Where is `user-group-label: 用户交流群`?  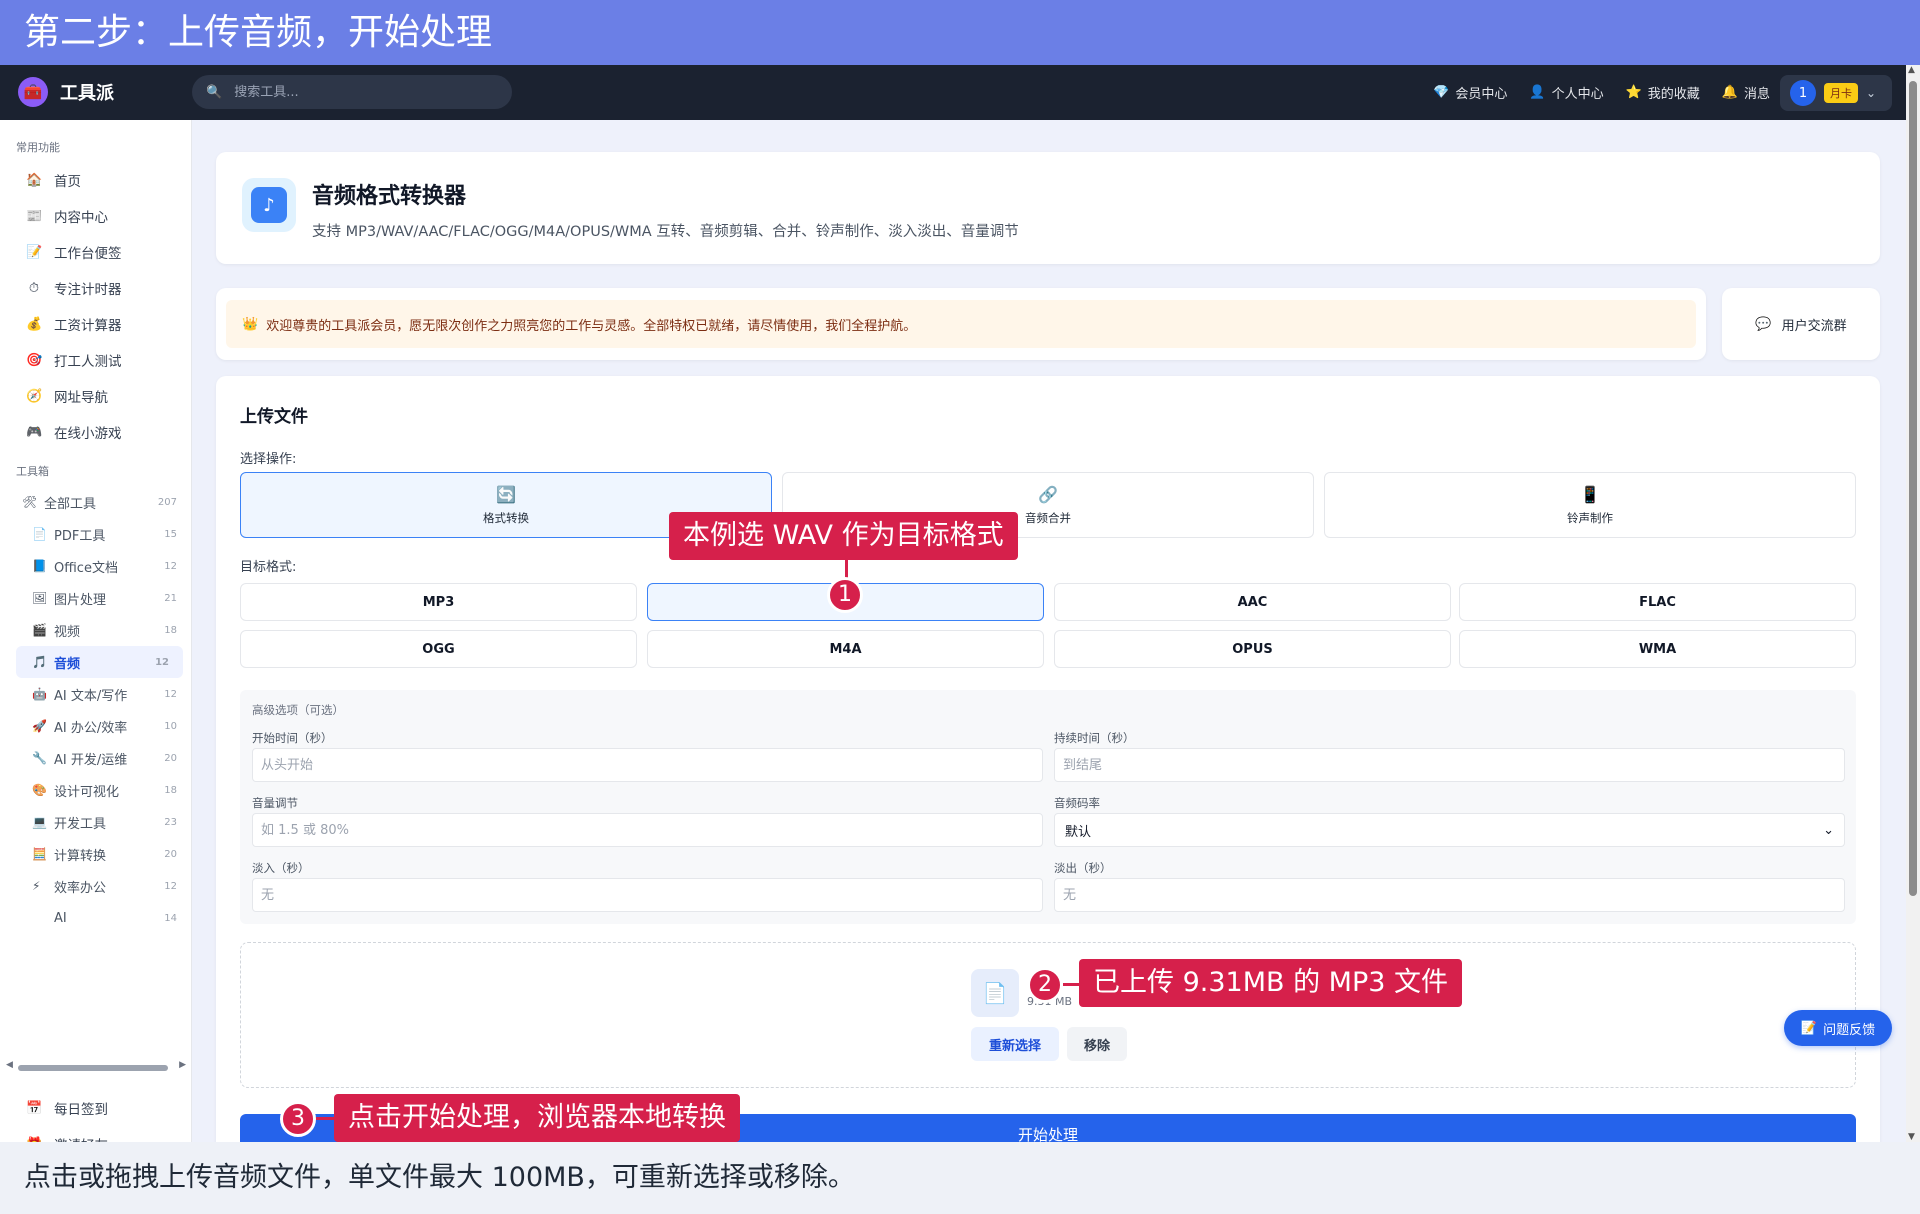 user-group-label: 用户交流群 is located at coordinates (1814, 326).